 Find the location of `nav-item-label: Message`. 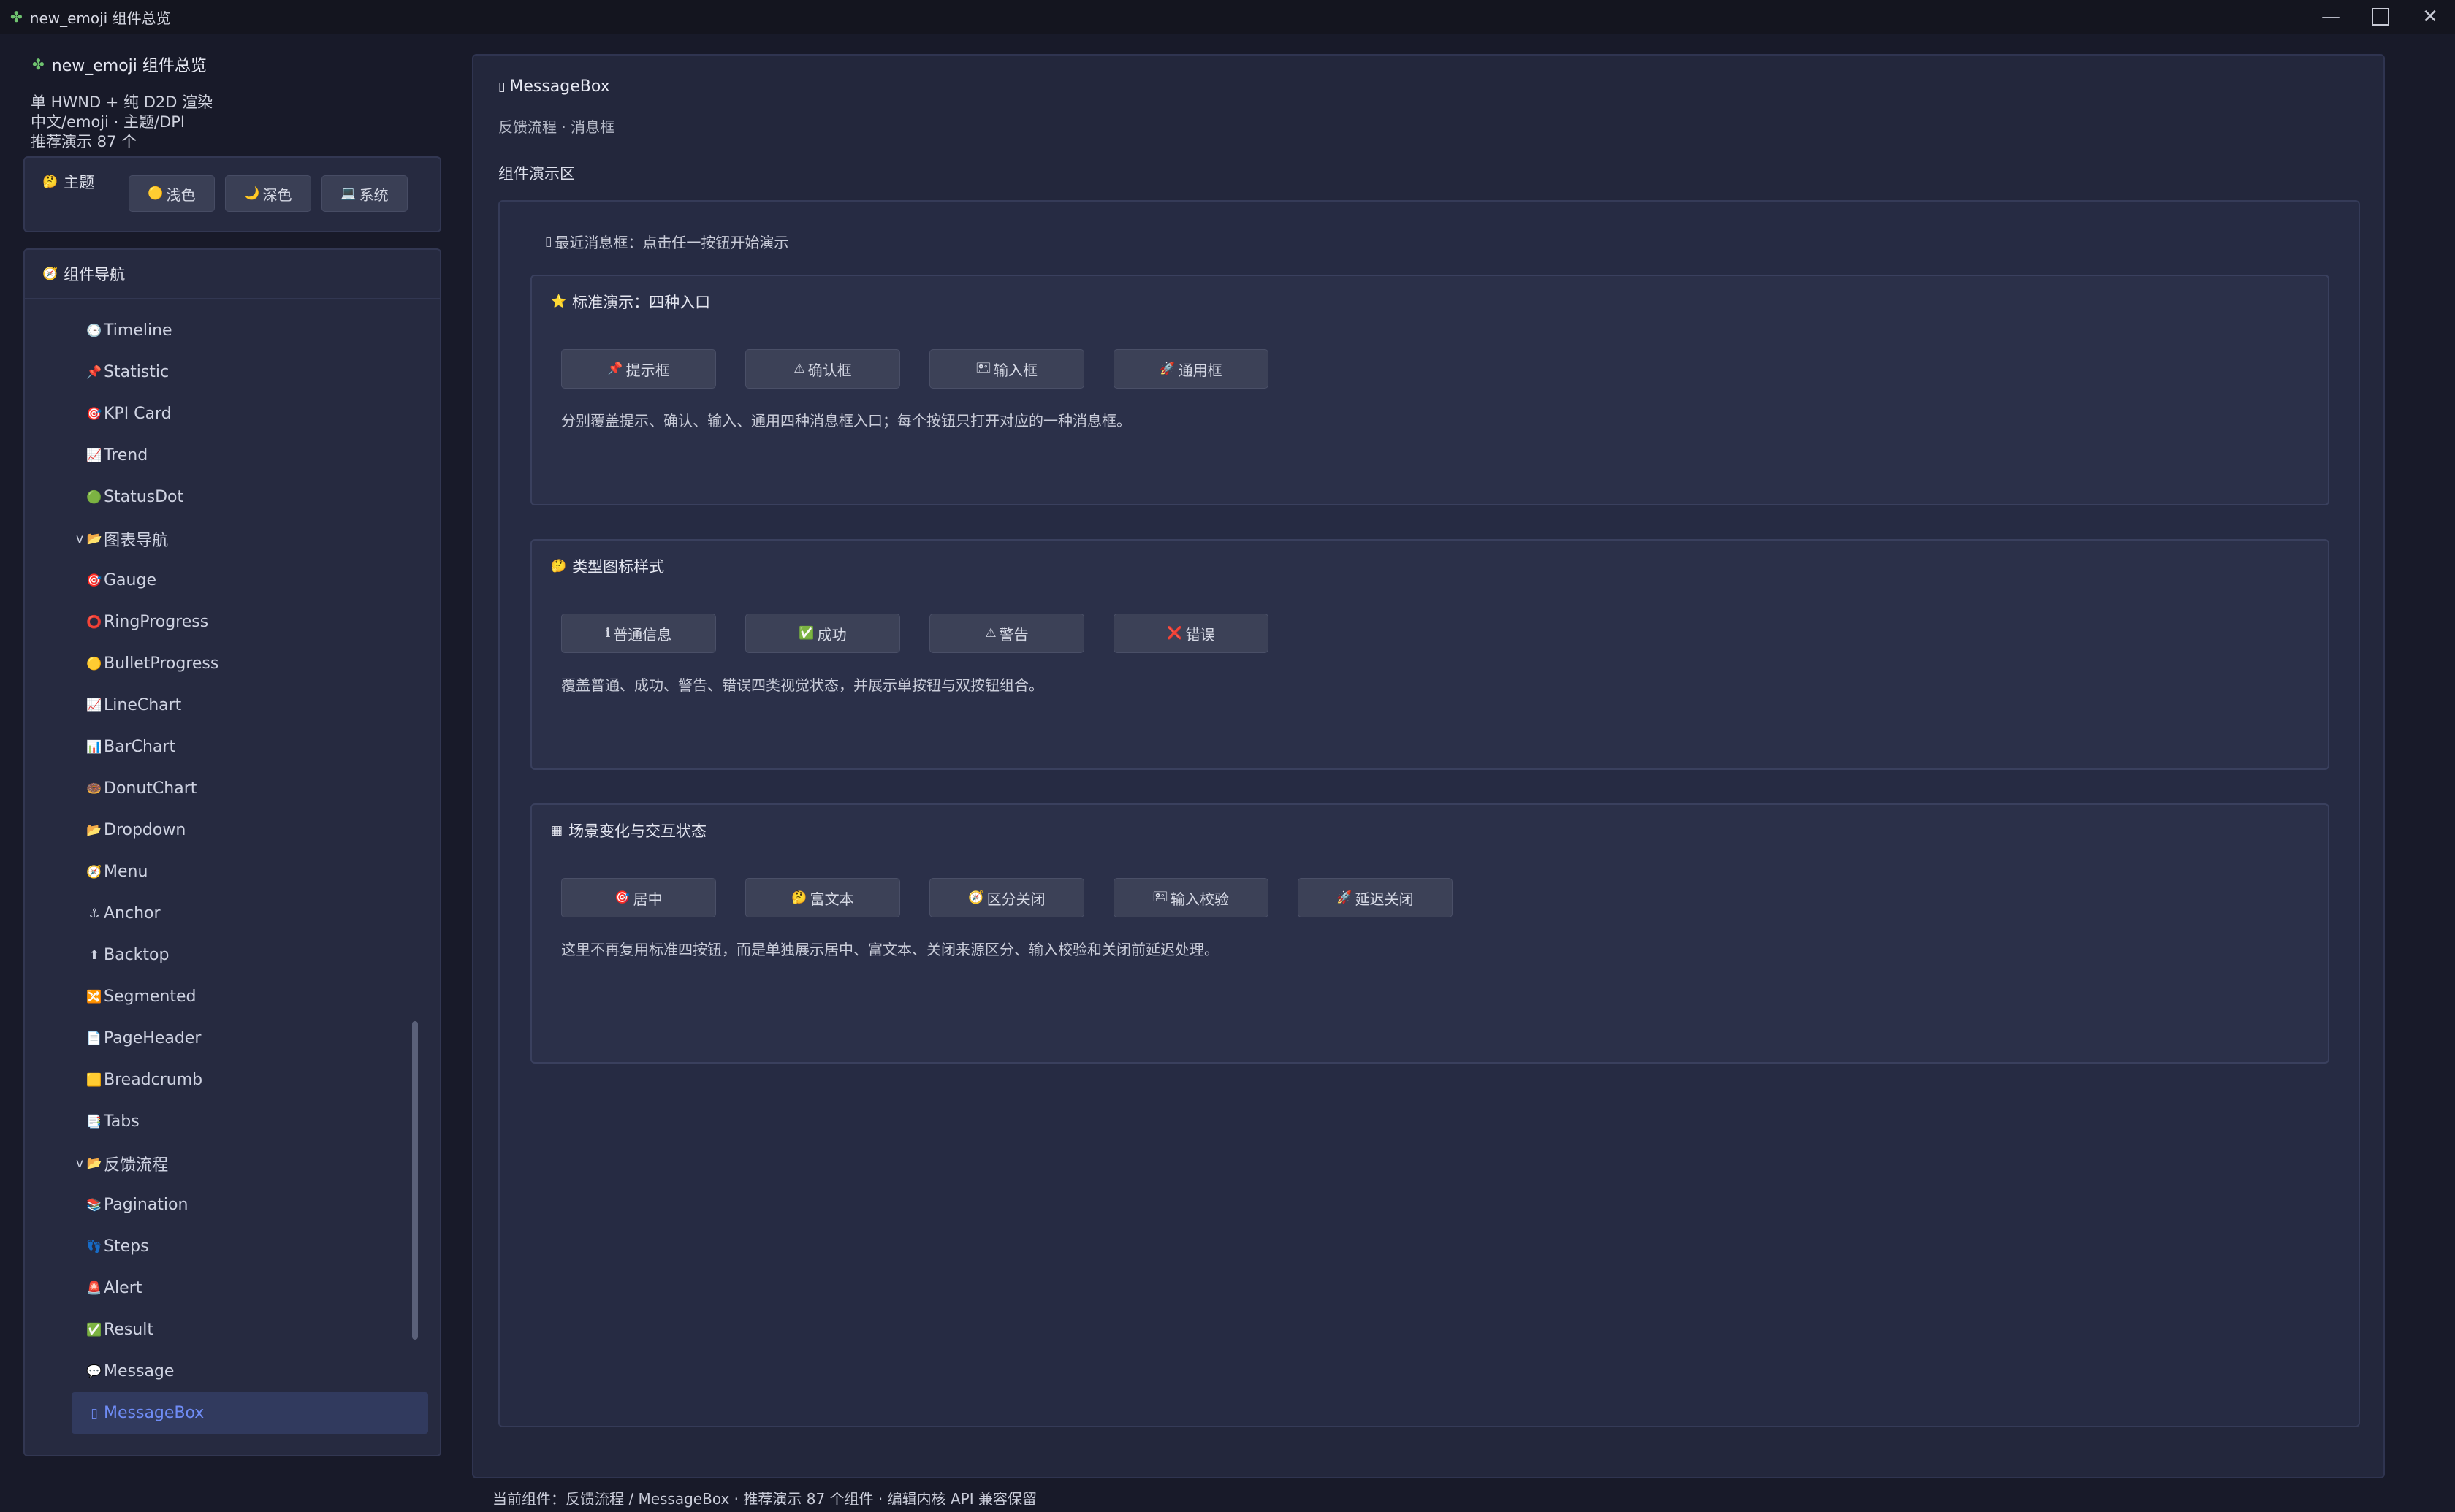

nav-item-label: Message is located at coordinates (139, 1371).